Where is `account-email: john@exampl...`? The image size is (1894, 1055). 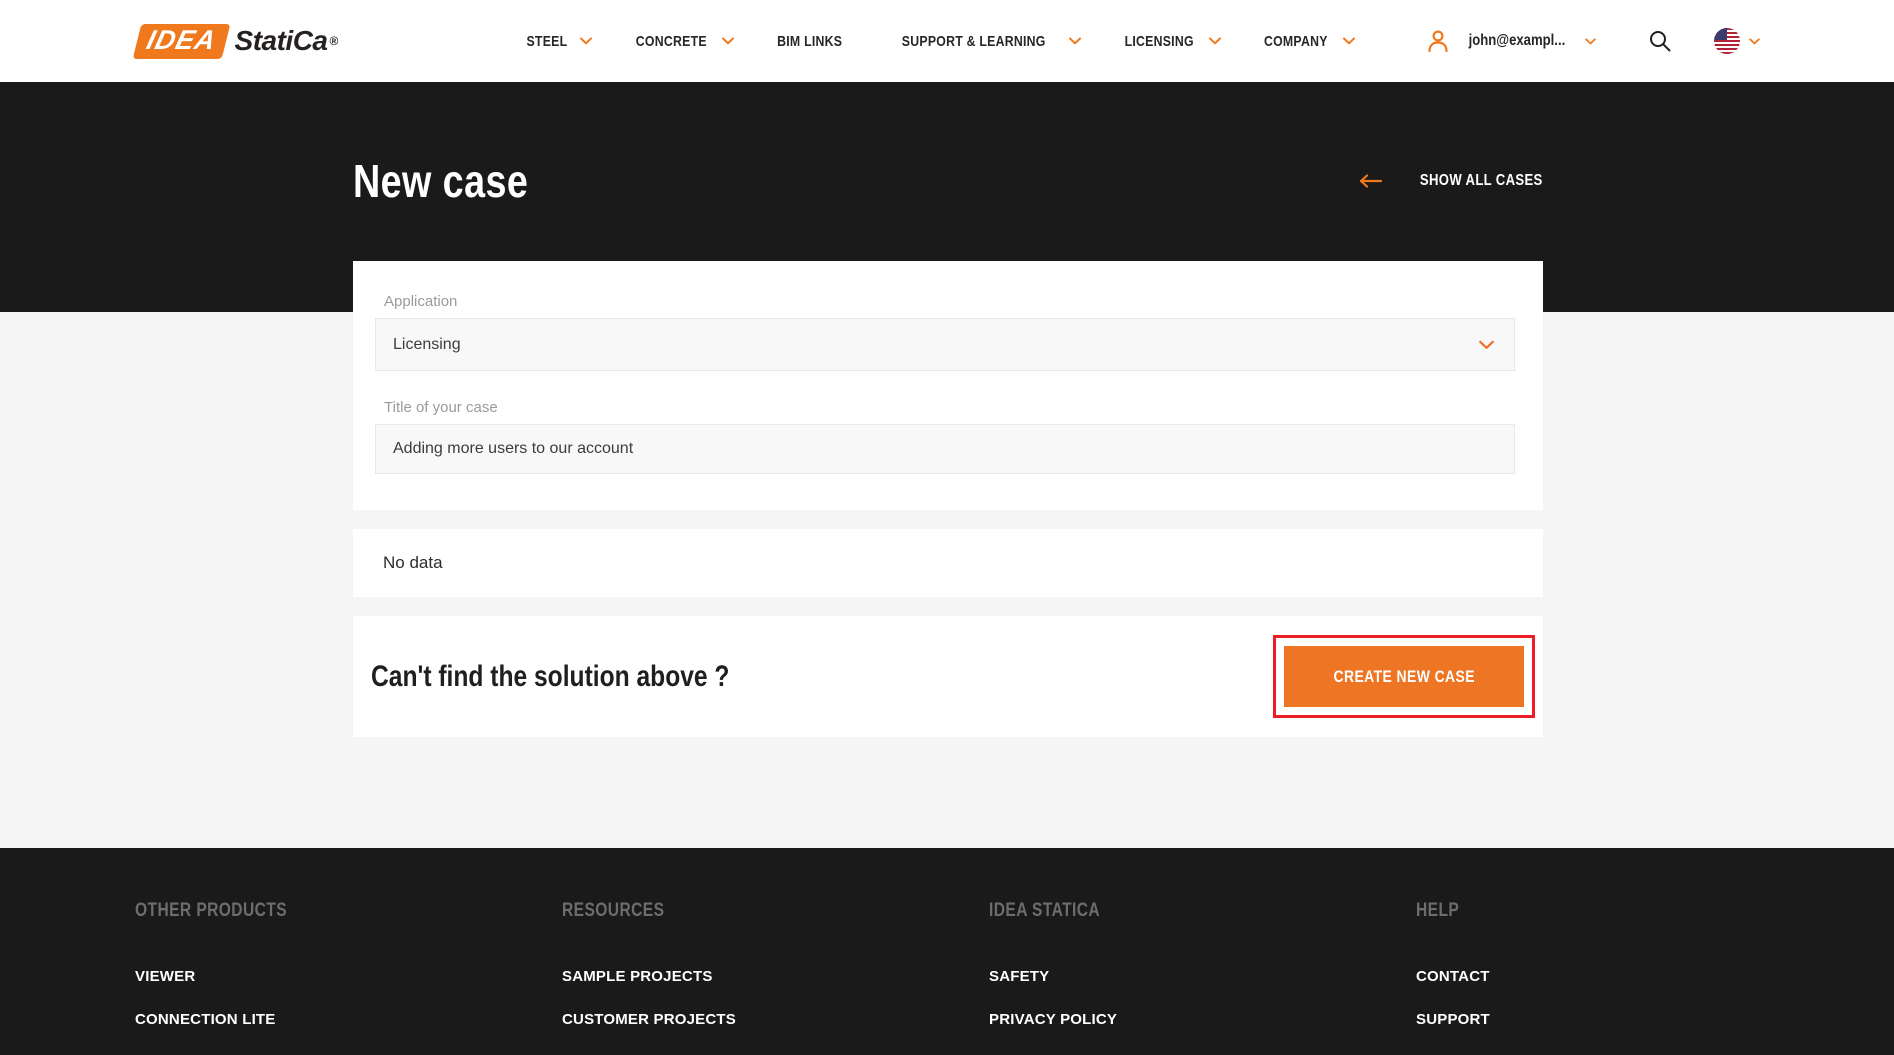 account-email: john@exampl... is located at coordinates (1517, 40).